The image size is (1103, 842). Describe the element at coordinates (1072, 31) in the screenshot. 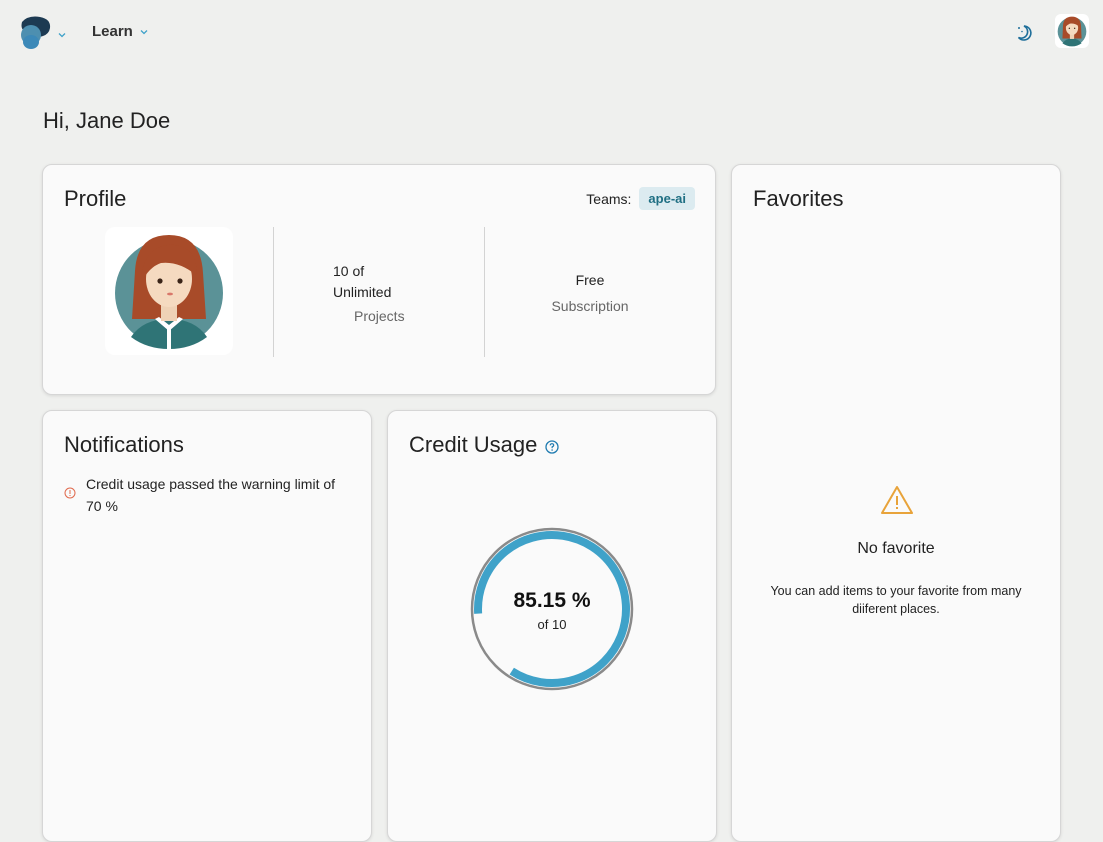

I see `user-avatar-icon` at that location.